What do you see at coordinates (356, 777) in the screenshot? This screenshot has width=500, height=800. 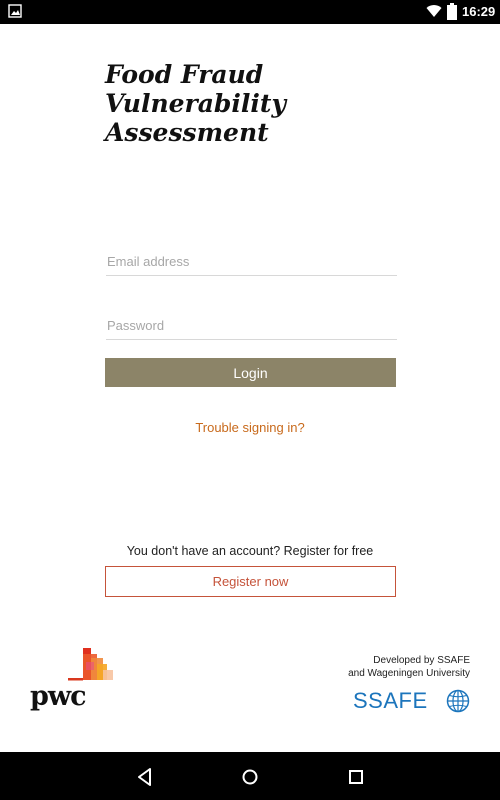 I see `recents-icon` at bounding box center [356, 777].